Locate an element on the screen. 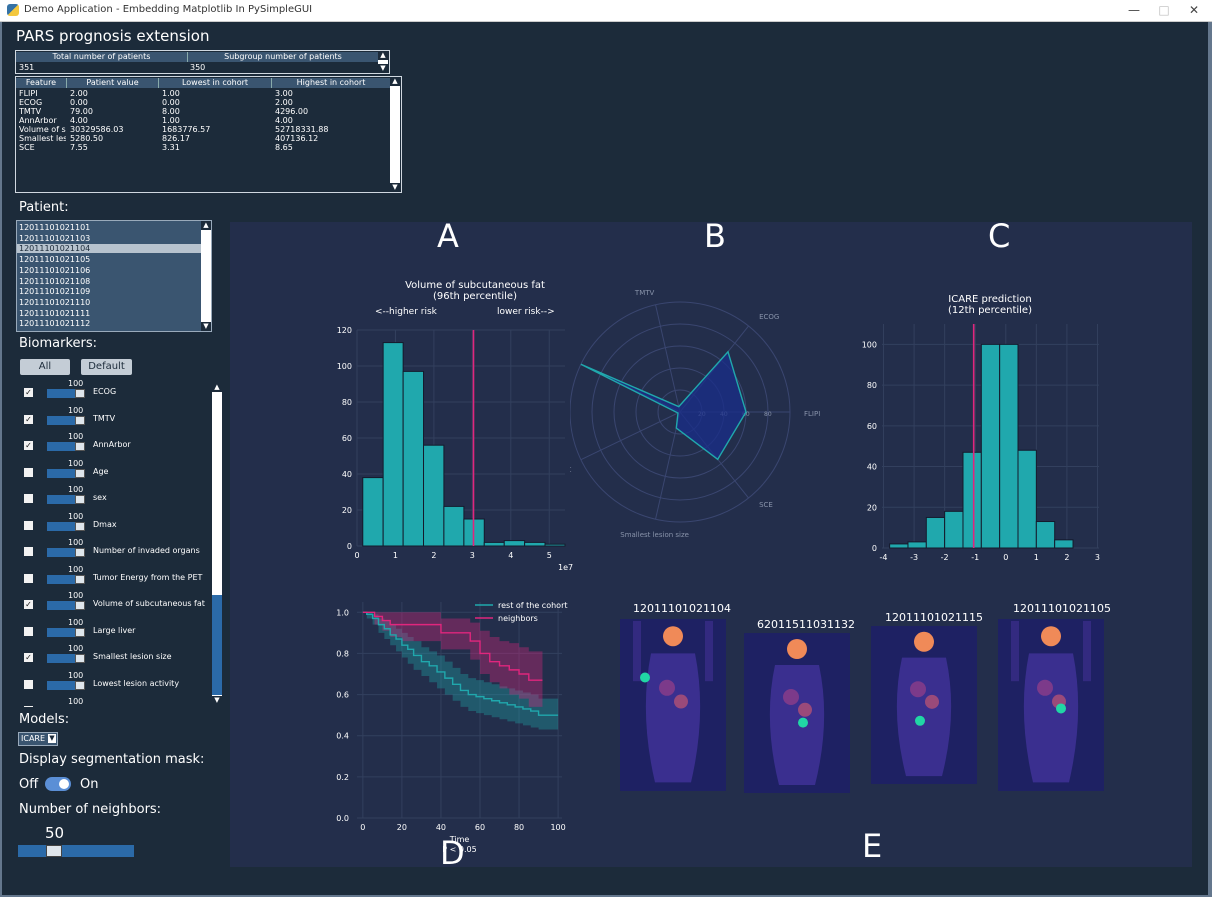 This screenshot has height=897, width=1212. feature-cell: 7.55 is located at coordinates (79, 147).